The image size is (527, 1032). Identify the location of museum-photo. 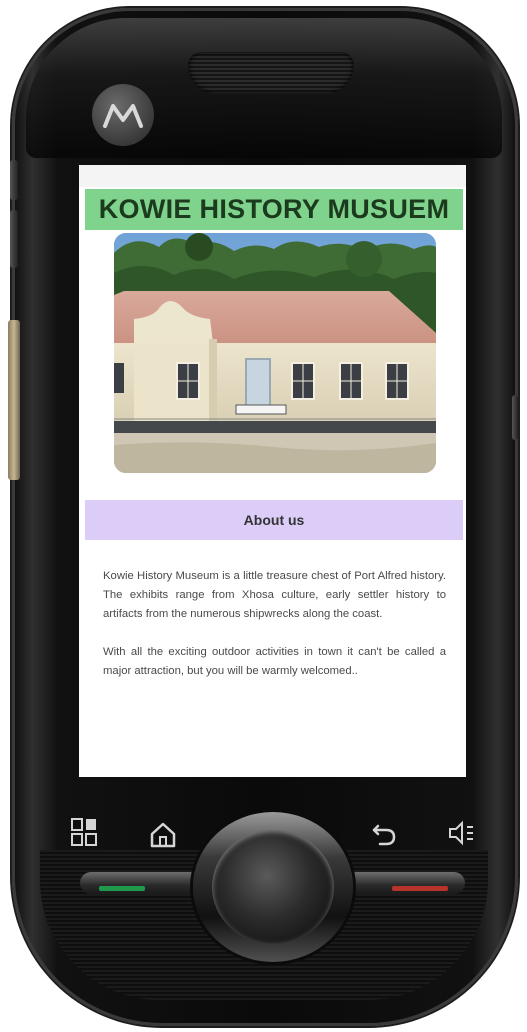
(275, 353).